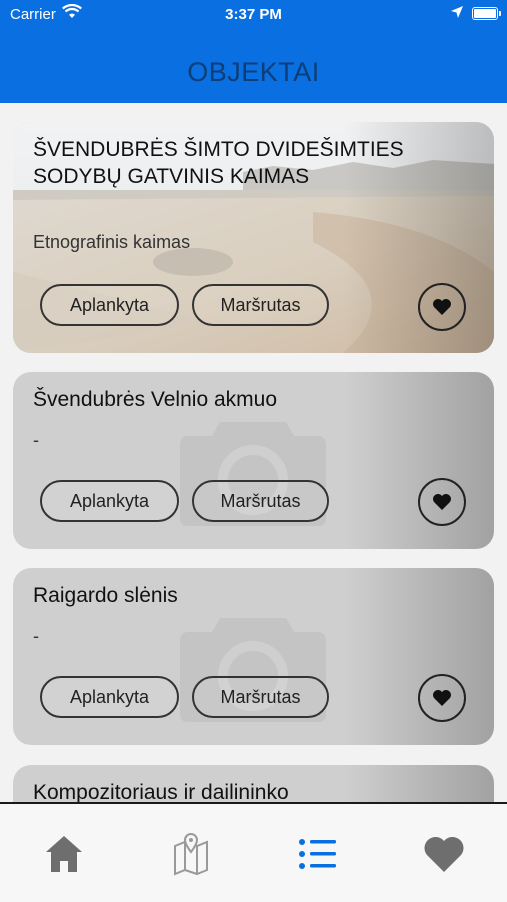 This screenshot has width=507, height=902. I want to click on object-category: Etnografinis kaimas, so click(112, 242).